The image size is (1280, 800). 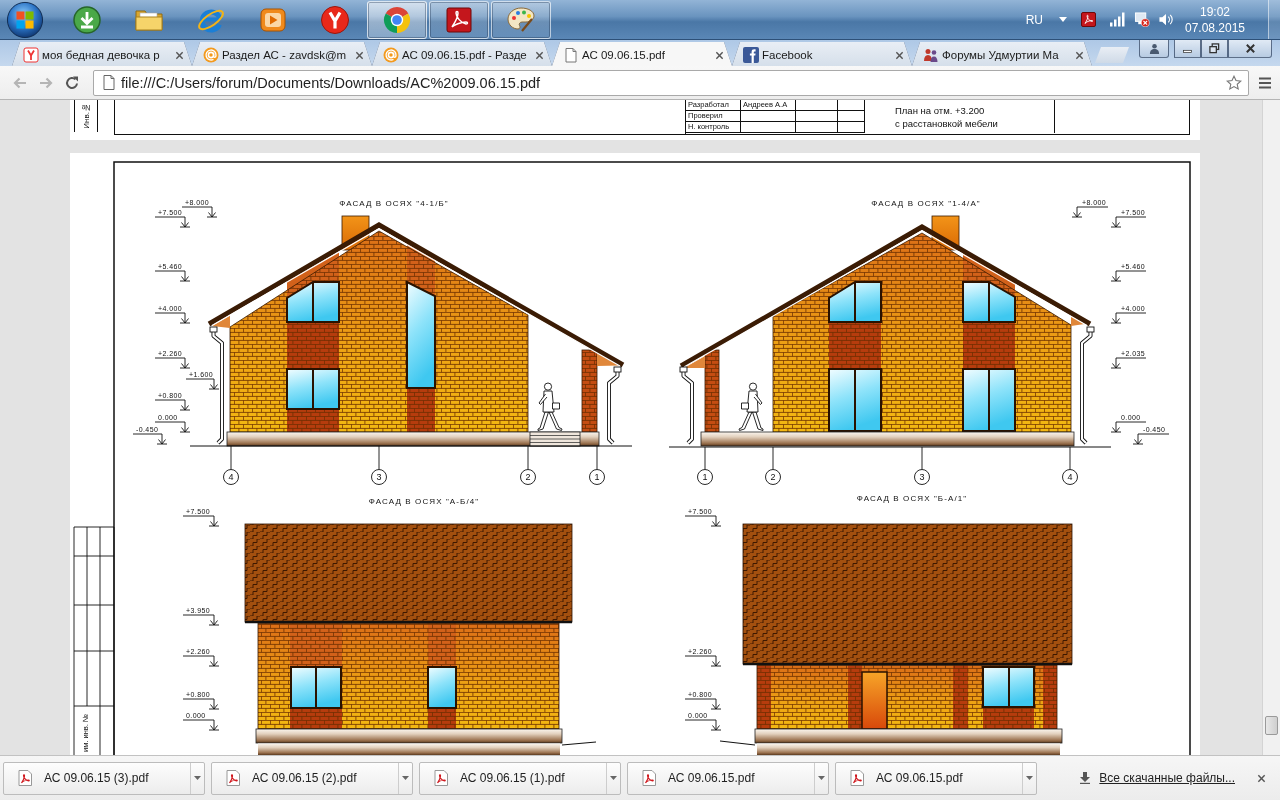 I want to click on start-orb-icon, so click(x=25, y=19).